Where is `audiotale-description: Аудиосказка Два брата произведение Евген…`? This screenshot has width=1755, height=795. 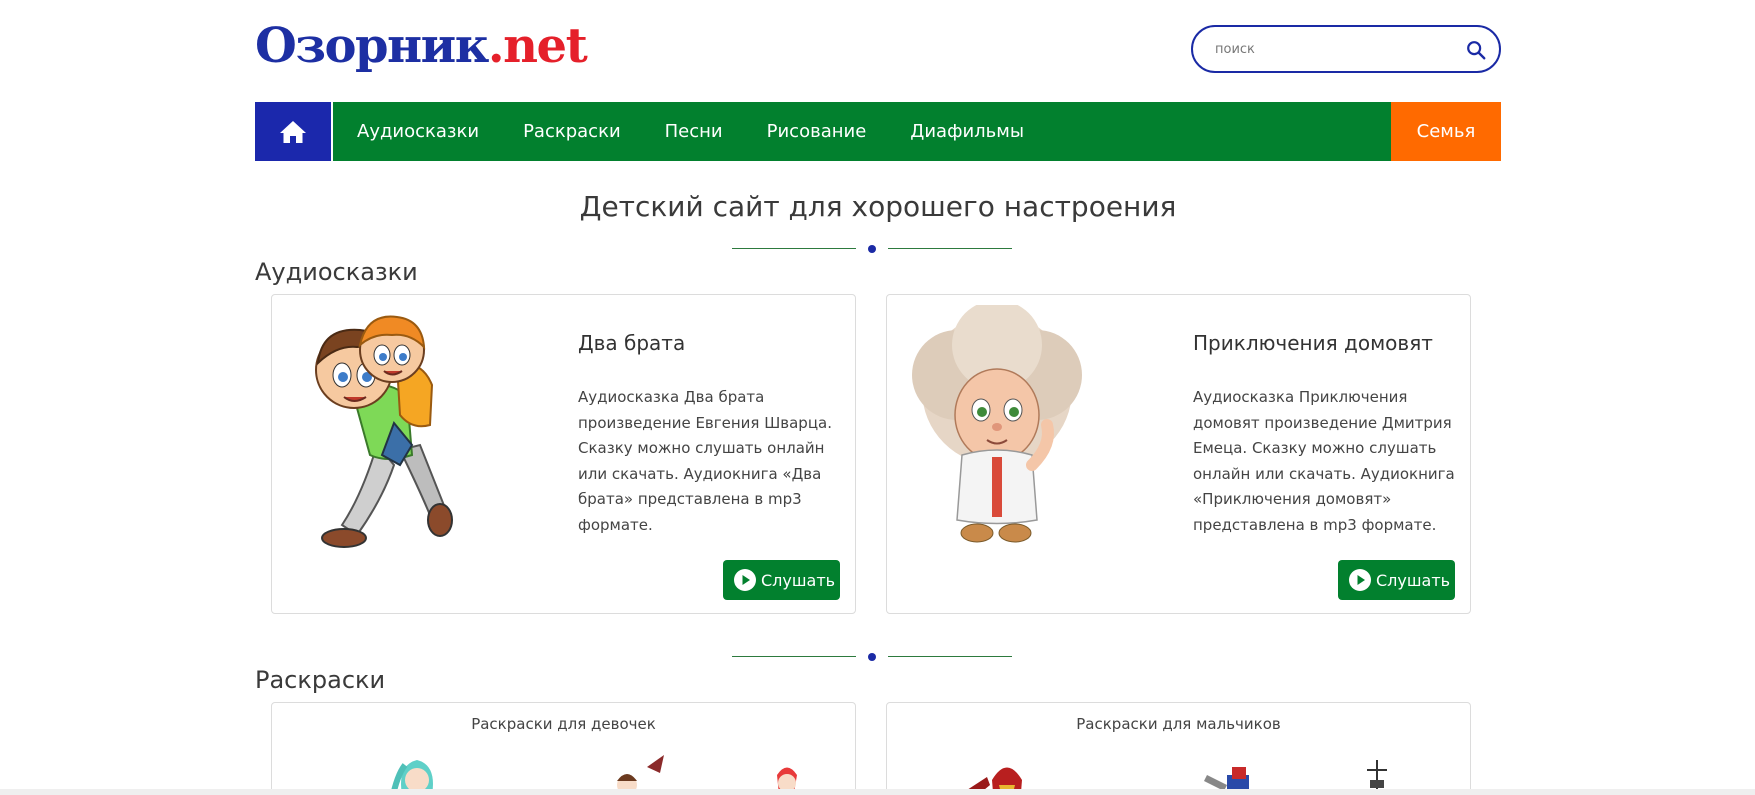
audiotale-description: Аудиосказка Два брата произведение Евген… is located at coordinates (705, 461).